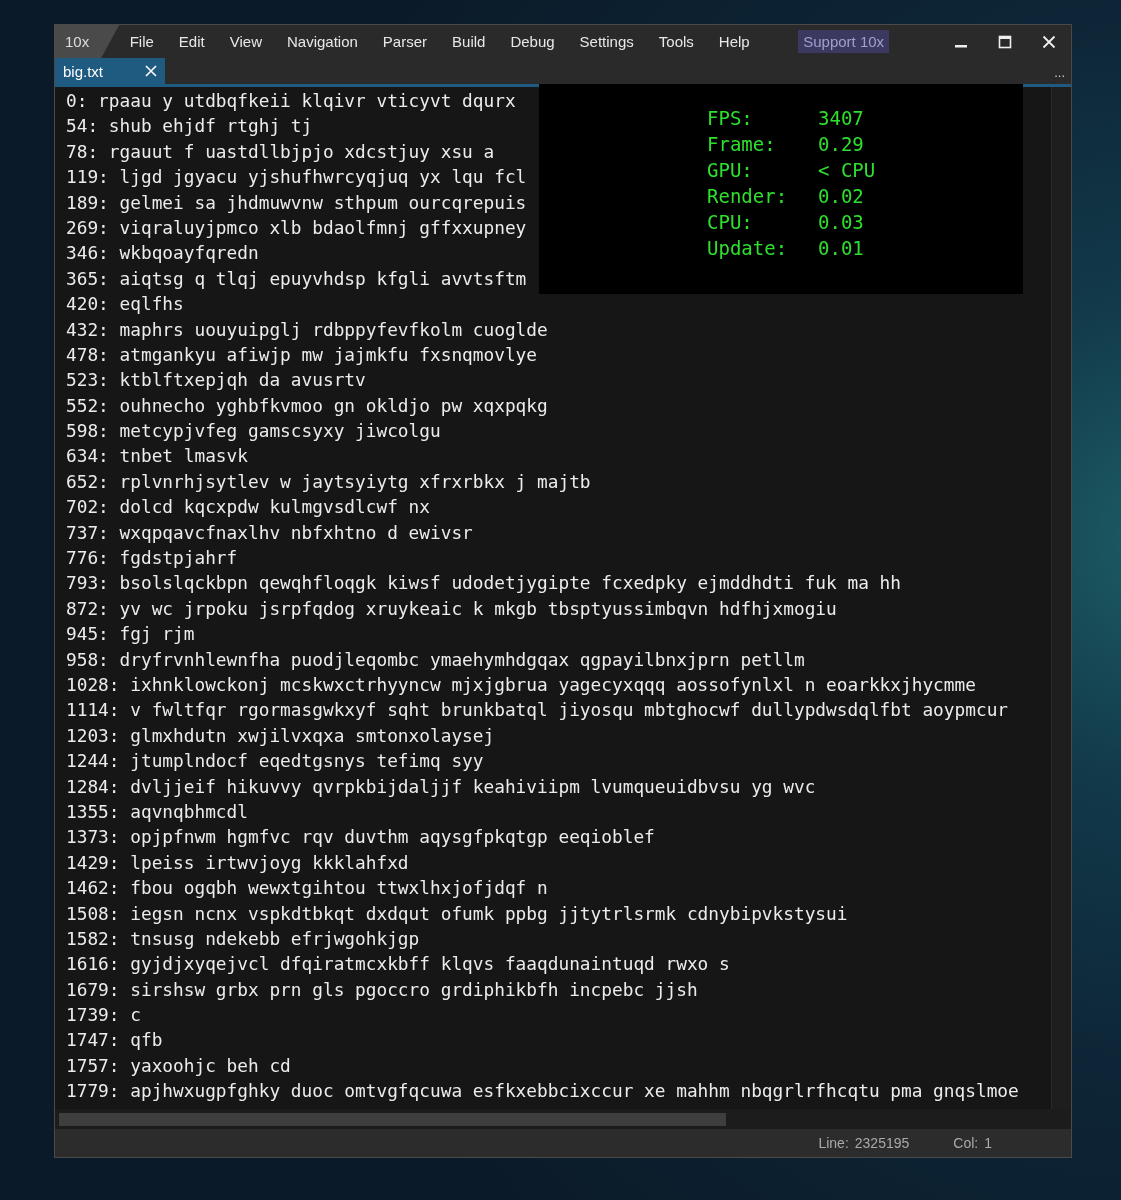 This screenshot has width=1121, height=1200. Describe the element at coordinates (275, 761) in the screenshot. I see `code-line: 1244: jtumplndocf eqedtgsnys tefimq syy` at that location.